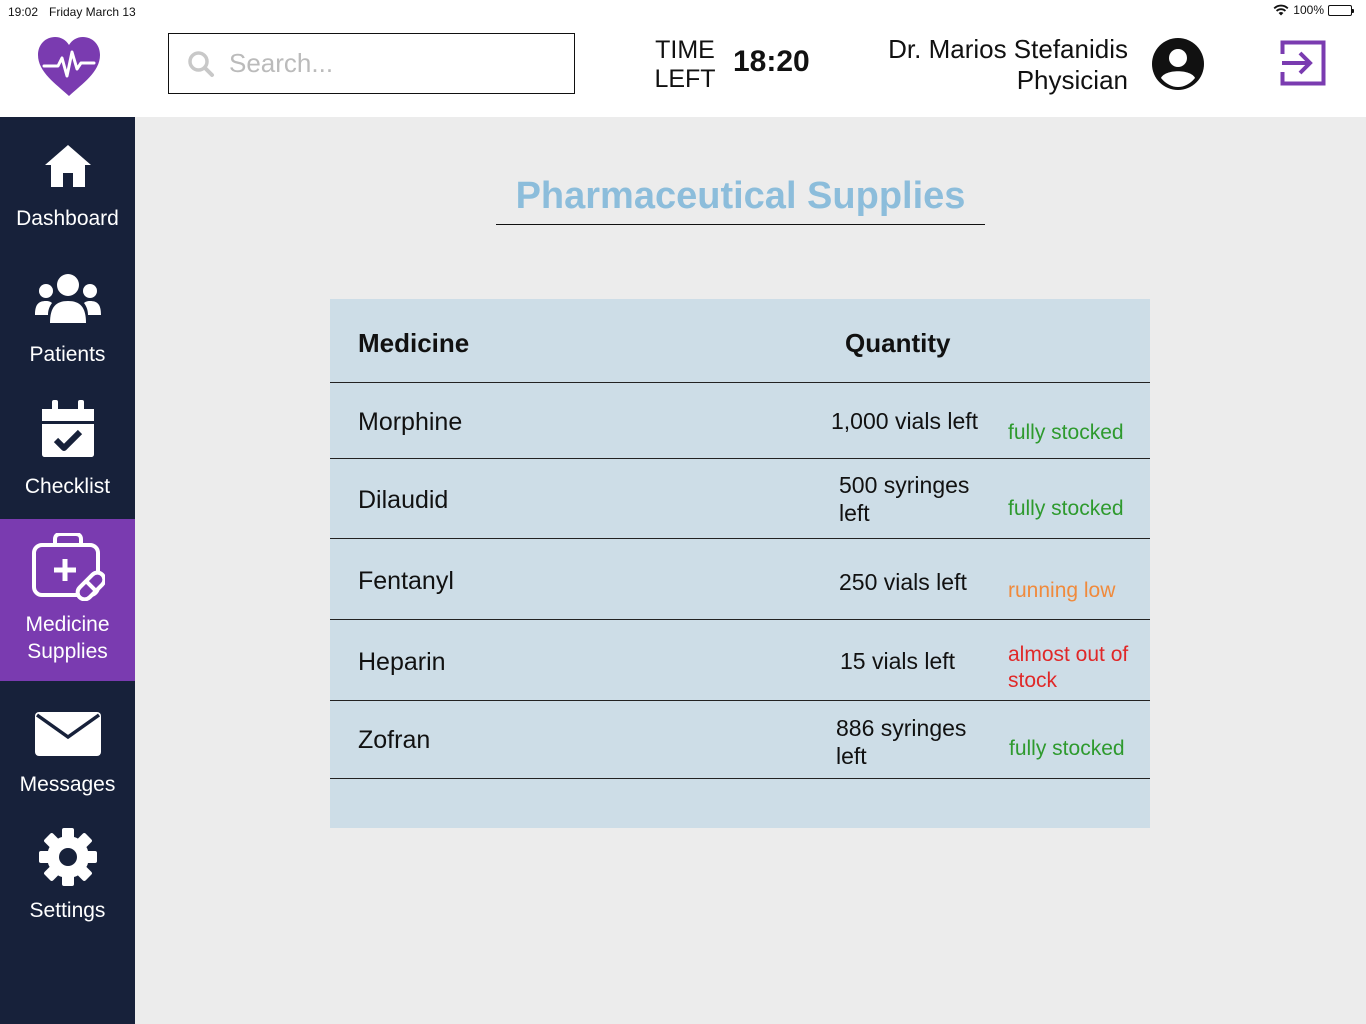 This screenshot has height=1024, width=1366. What do you see at coordinates (67, 218) in the screenshot?
I see `sidebar-item-label: Dashboard` at bounding box center [67, 218].